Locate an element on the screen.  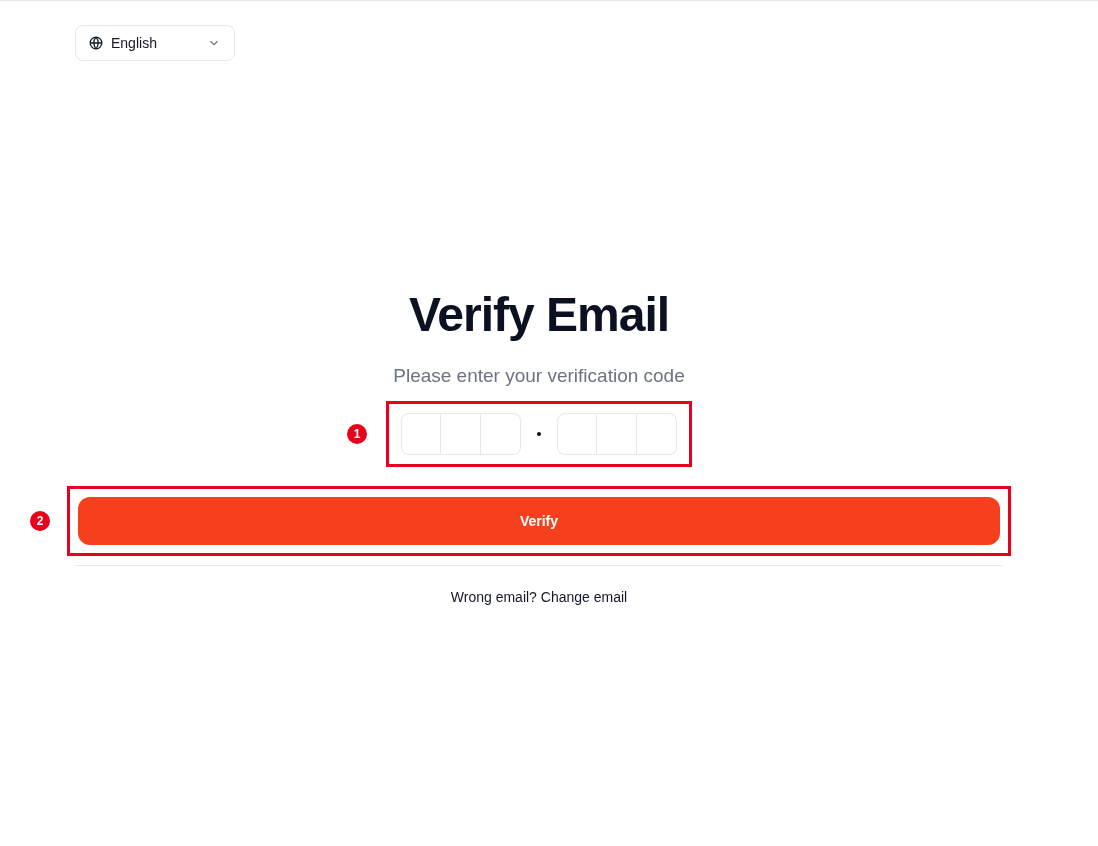
page-title: Verify Email is located at coordinates (539, 315).